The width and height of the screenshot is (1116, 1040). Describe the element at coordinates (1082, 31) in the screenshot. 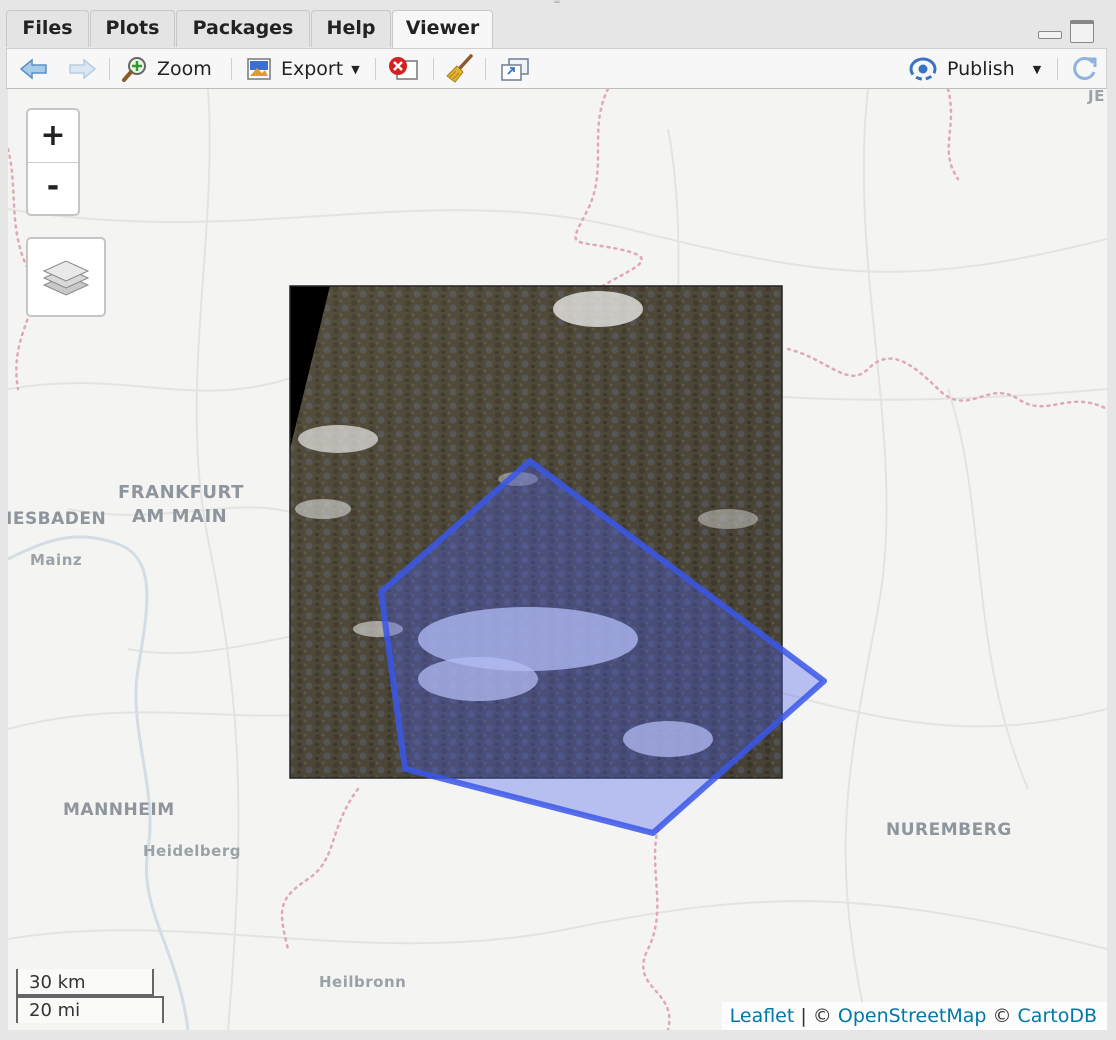

I see `maximize-pane-icon` at that location.